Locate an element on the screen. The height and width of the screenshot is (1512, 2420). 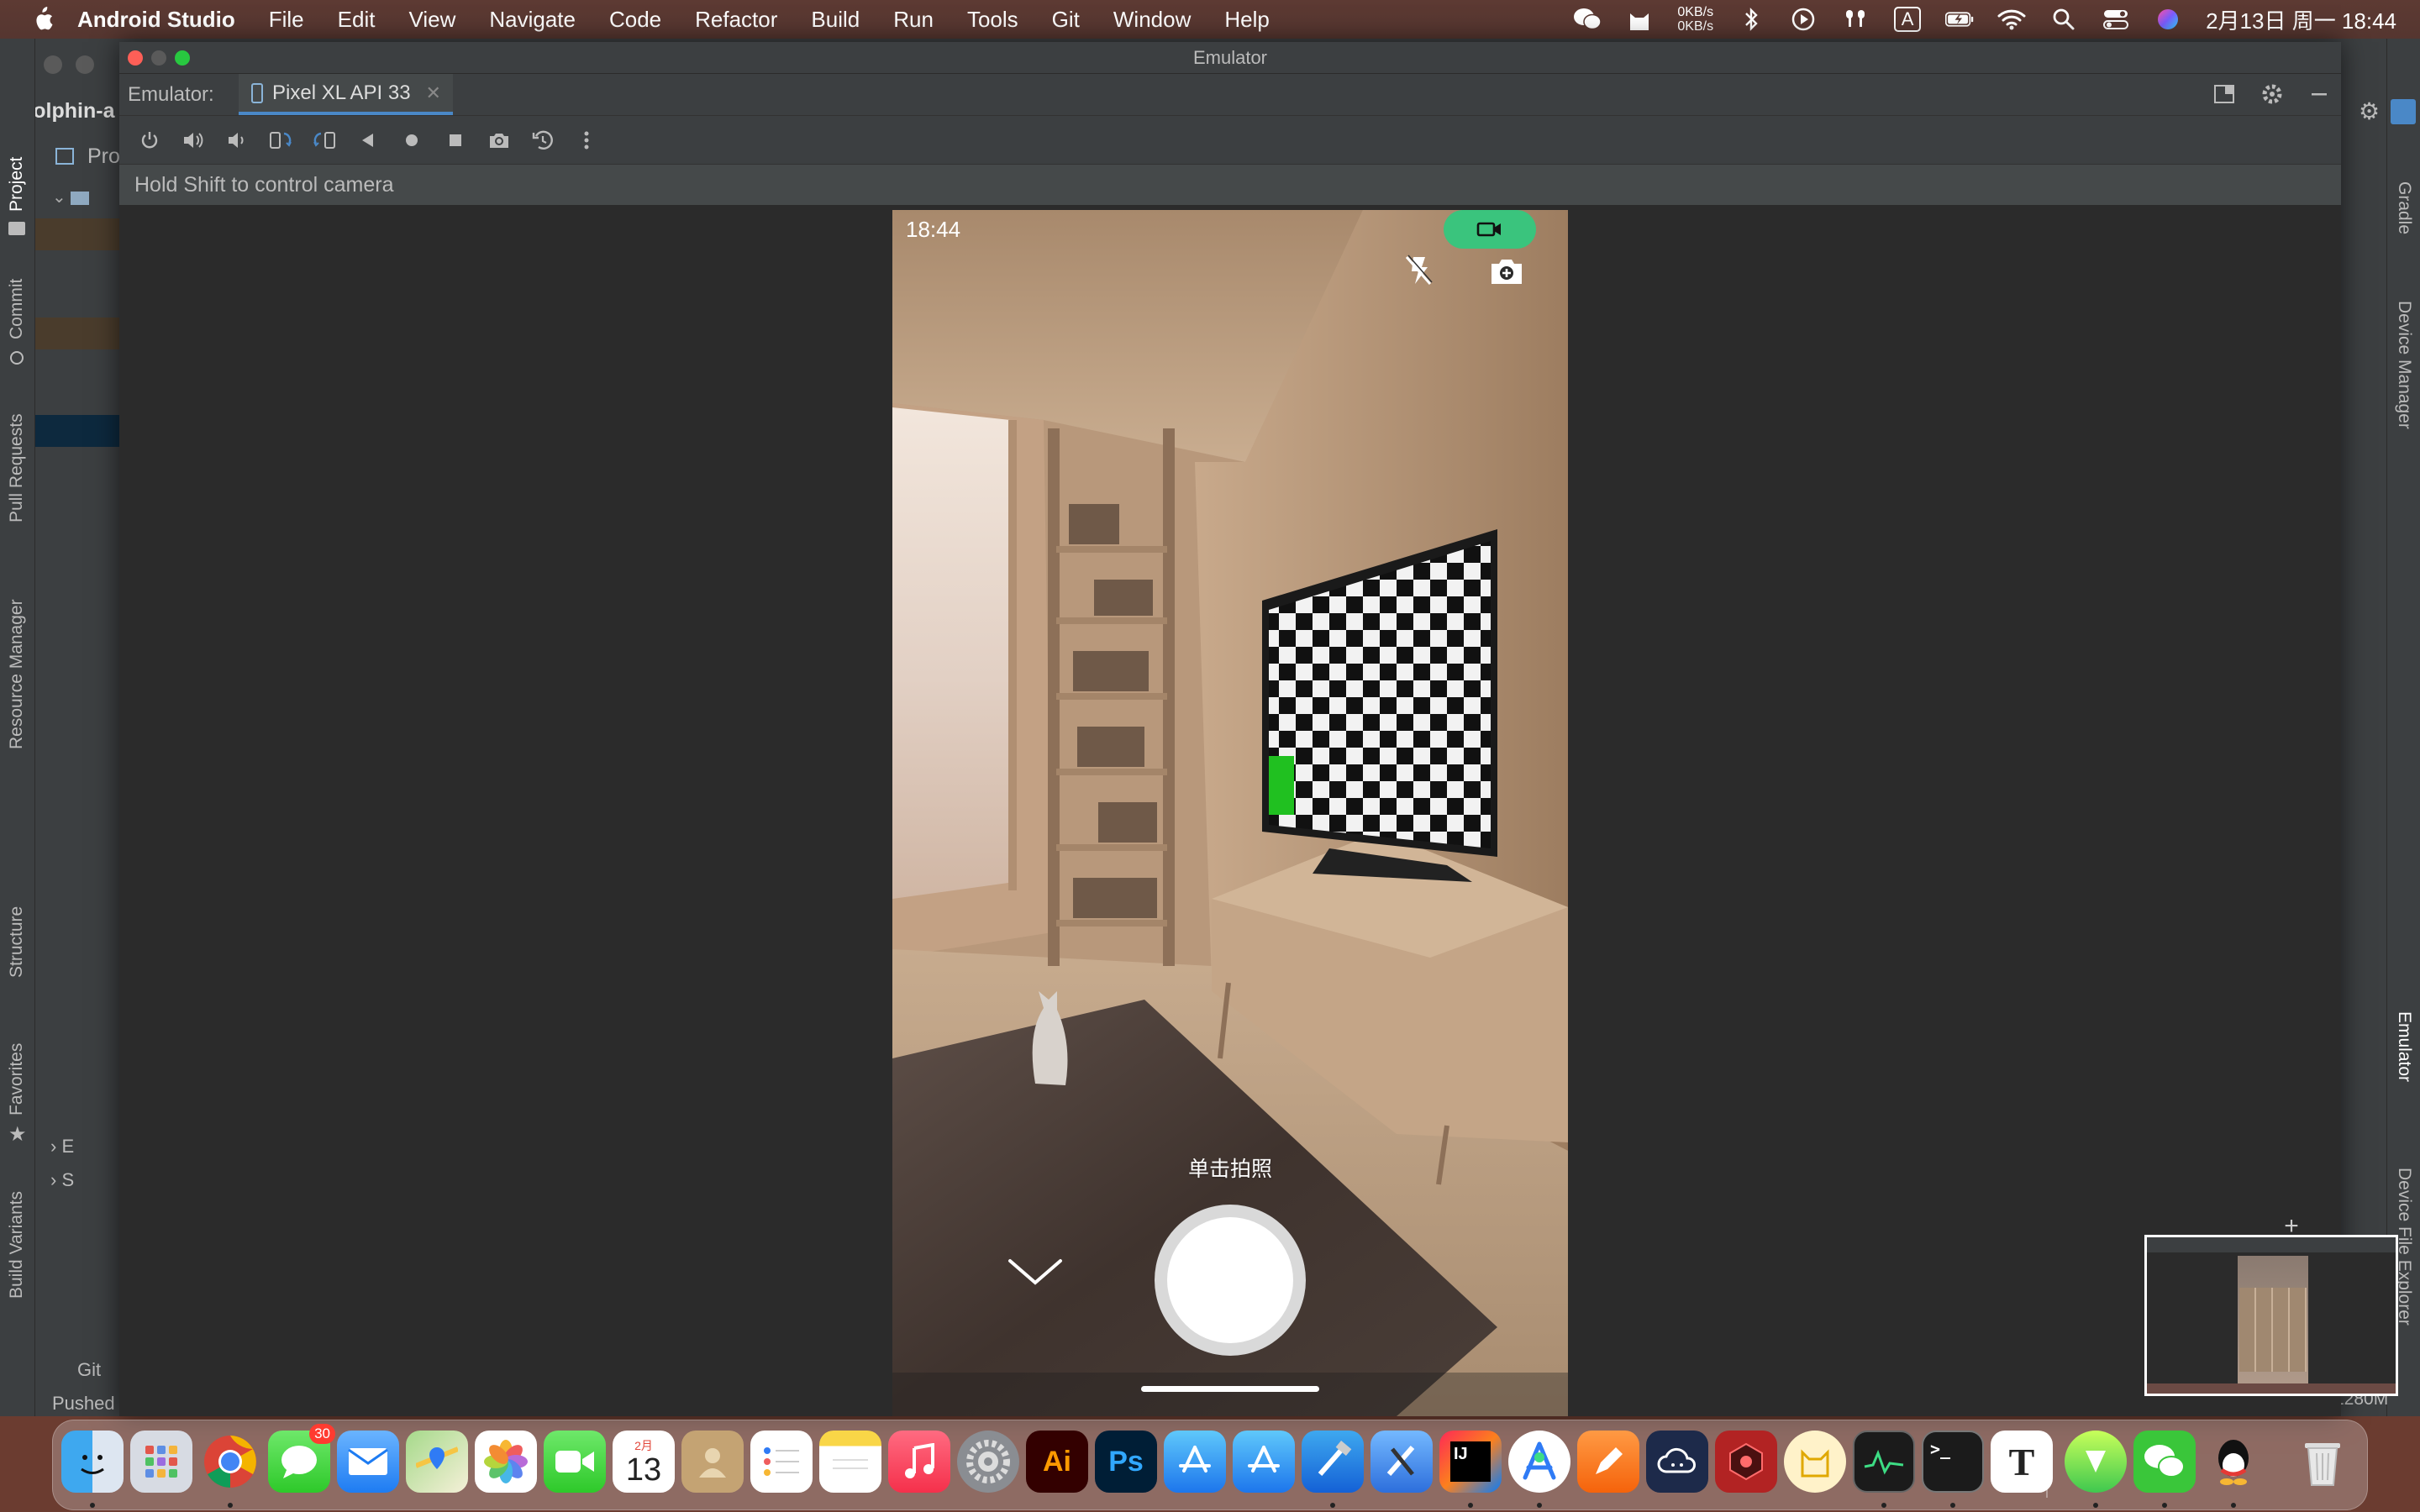
menu-window: Window is located at coordinates (1152, 20).